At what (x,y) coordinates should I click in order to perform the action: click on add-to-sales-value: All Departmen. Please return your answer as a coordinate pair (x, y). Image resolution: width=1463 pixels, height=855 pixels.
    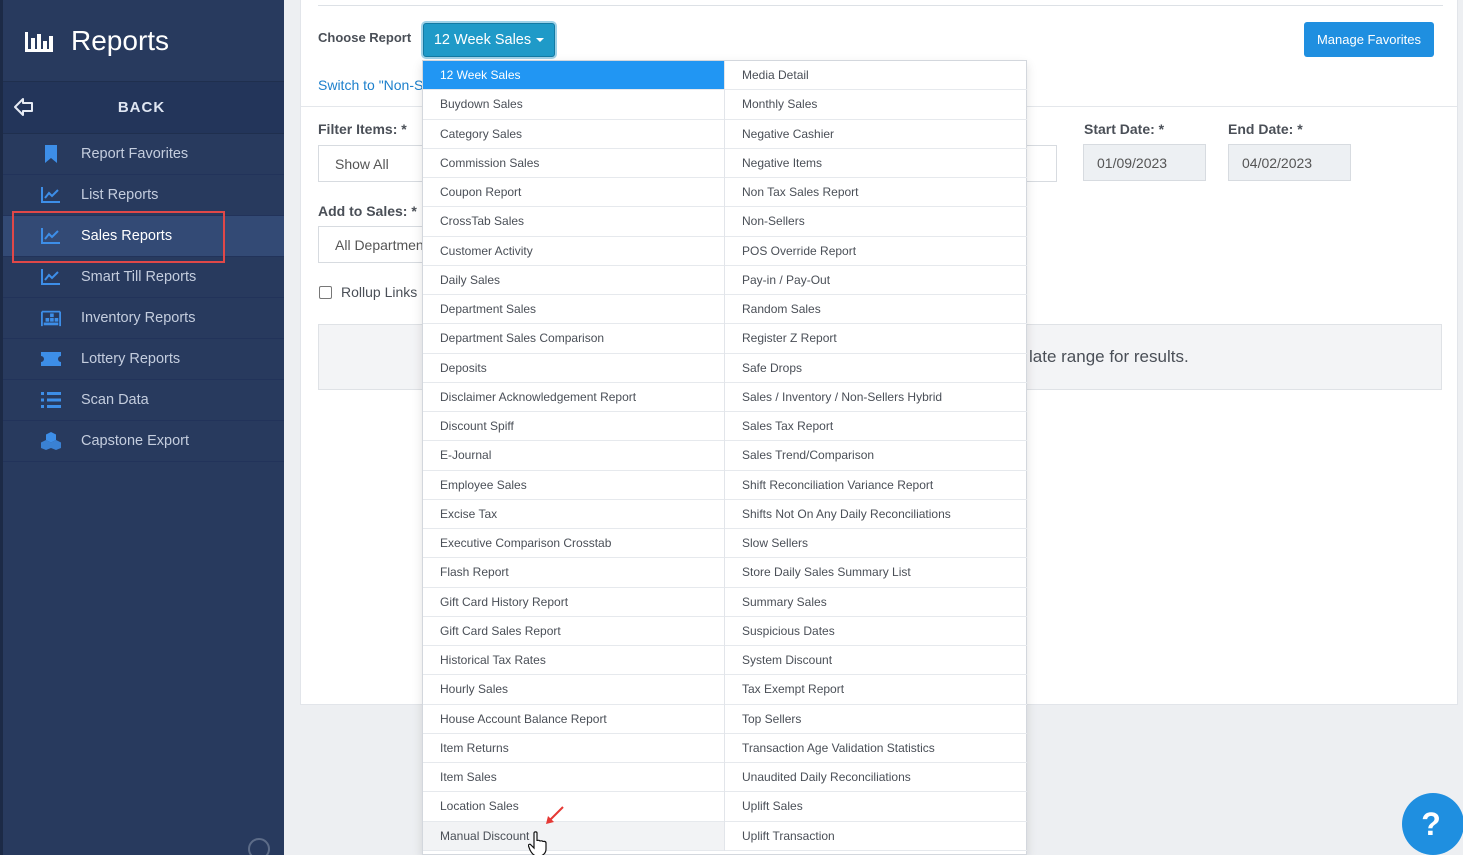
    Looking at the image, I should click on (379, 244).